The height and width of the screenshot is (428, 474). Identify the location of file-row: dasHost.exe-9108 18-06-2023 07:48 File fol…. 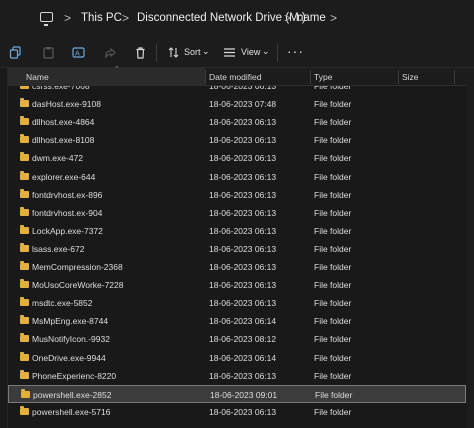
(237, 104).